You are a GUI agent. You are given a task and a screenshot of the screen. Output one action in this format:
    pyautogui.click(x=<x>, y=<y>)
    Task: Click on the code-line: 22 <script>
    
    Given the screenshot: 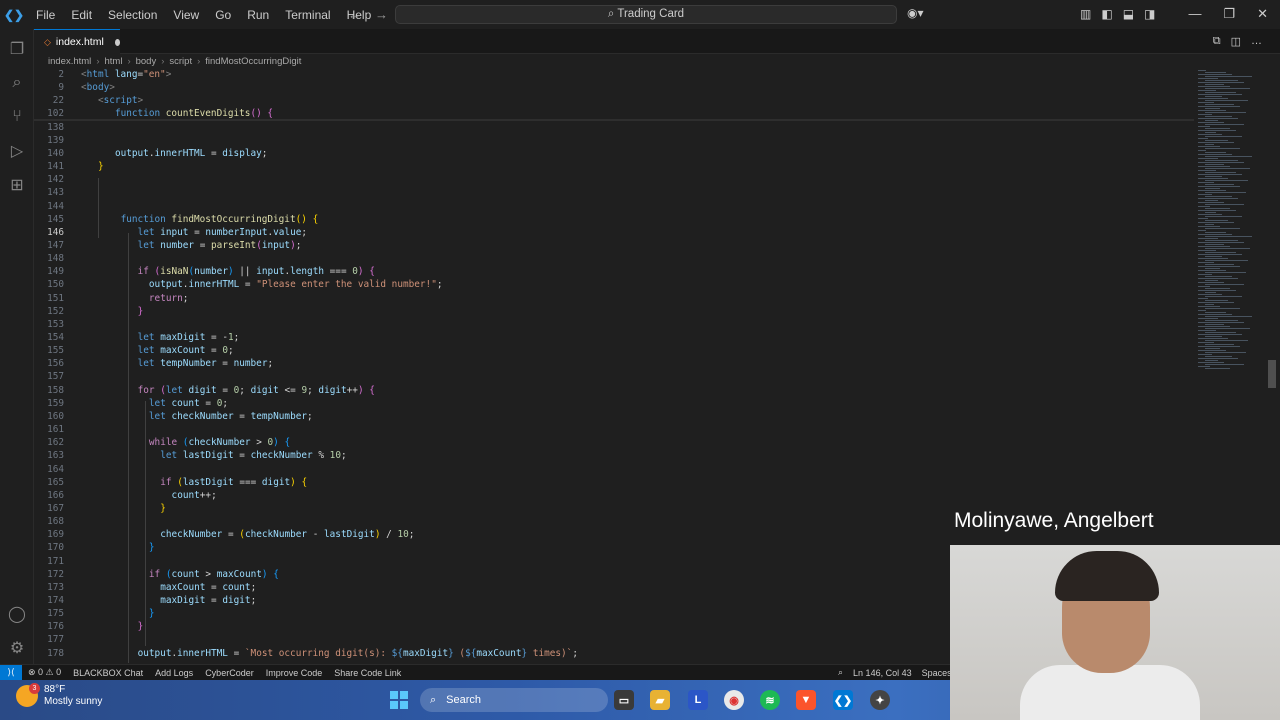 What is the action you would take?
    pyautogui.click(x=609, y=101)
    